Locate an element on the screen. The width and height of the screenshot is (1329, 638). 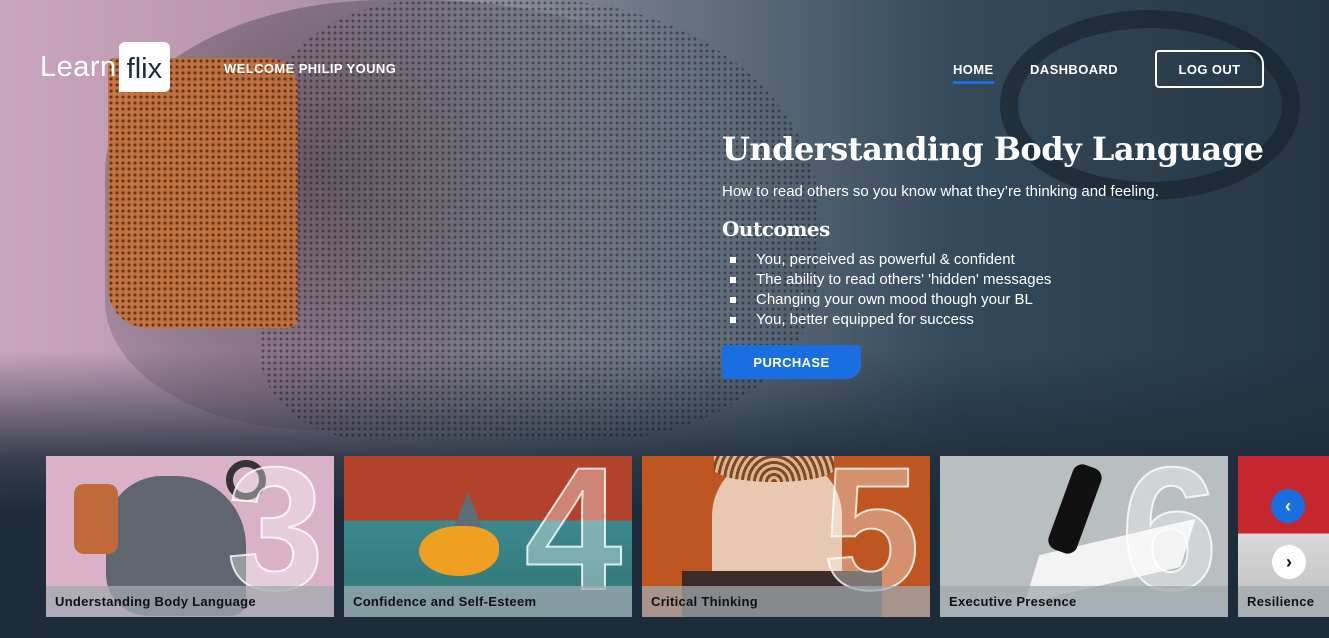
outcome-item: You, better equipped for success is located at coordinates (890, 320).